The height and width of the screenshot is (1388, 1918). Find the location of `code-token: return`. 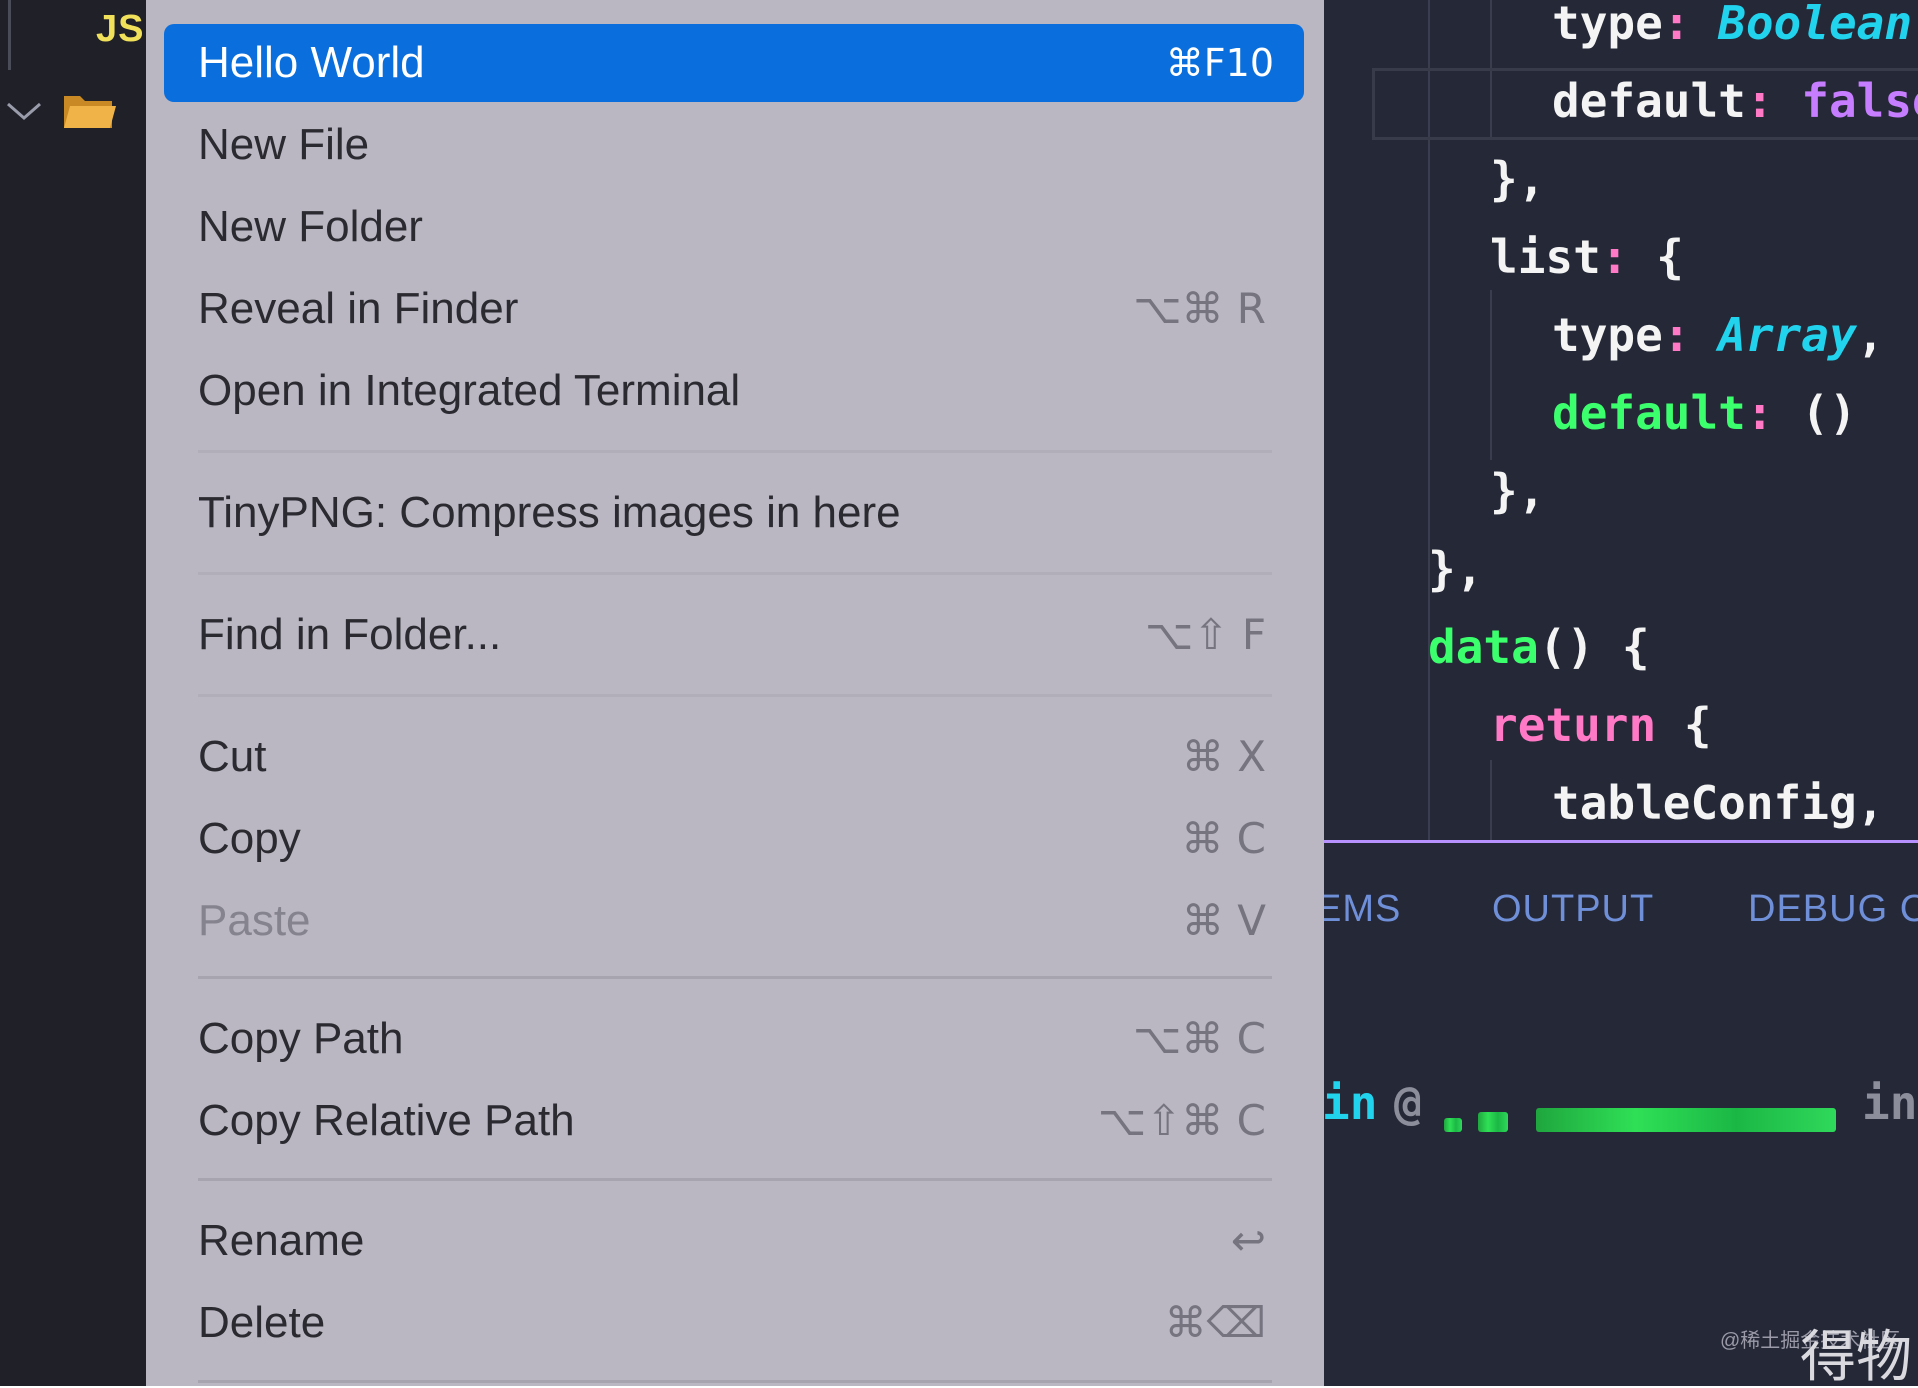

code-token: return is located at coordinates (1573, 725).